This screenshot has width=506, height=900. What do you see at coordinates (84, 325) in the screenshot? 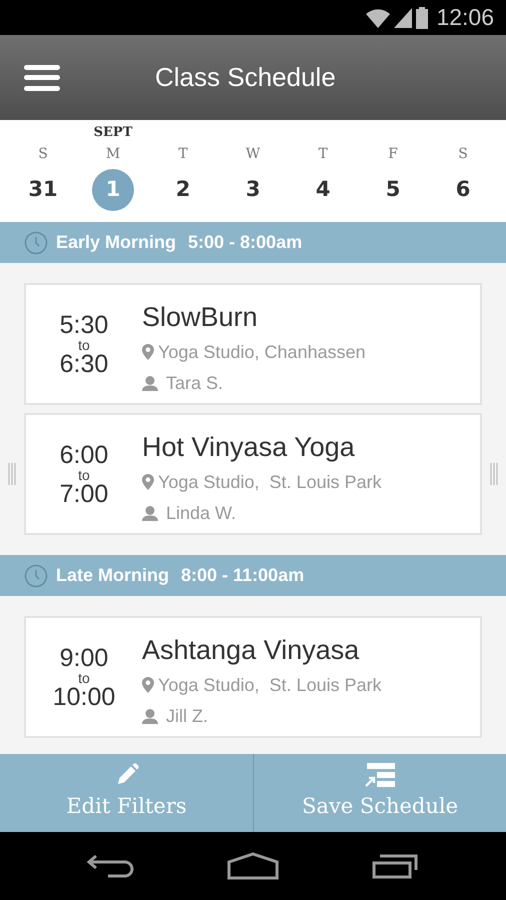
I see `start-time: 5:30` at bounding box center [84, 325].